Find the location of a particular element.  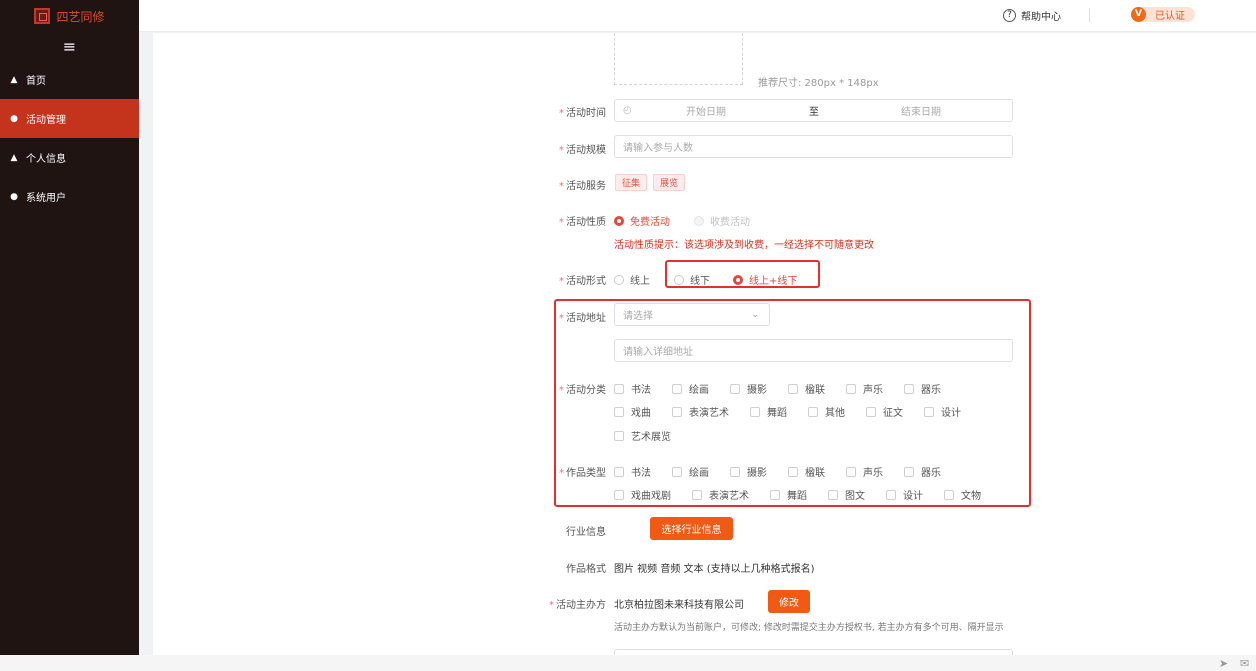

radio-label: 线下 is located at coordinates (700, 281).